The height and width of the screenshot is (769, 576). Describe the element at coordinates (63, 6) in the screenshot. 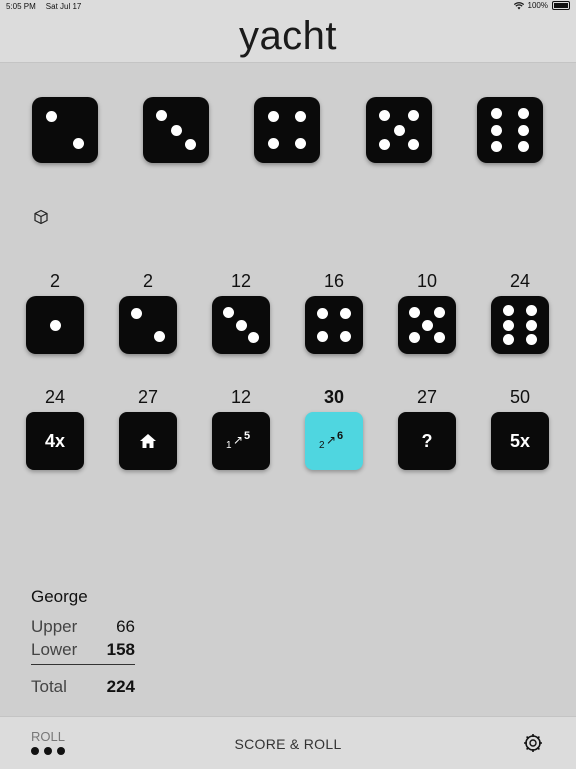

I see `status-date: Sat Jul 17` at that location.